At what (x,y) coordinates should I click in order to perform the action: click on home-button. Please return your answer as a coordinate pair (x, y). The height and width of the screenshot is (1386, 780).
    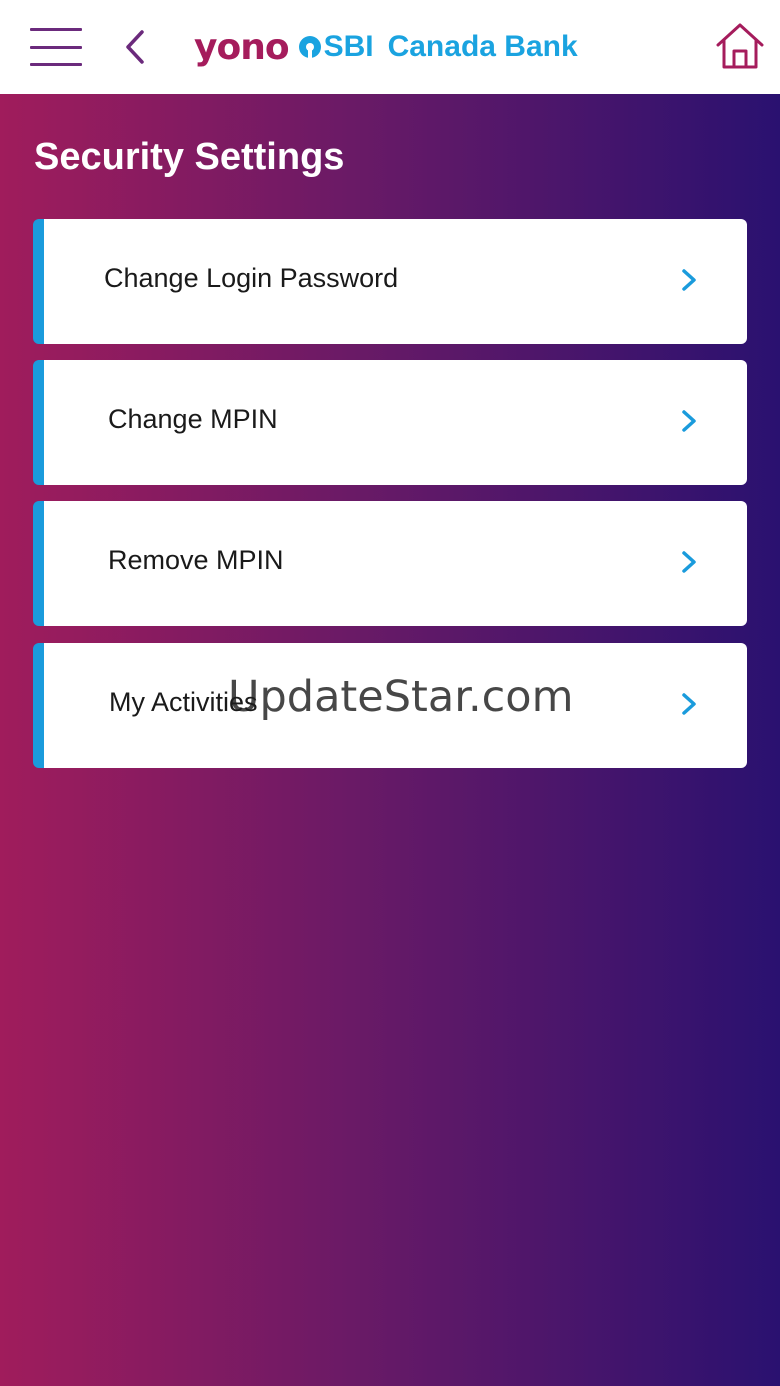
    Looking at the image, I should click on (740, 46).